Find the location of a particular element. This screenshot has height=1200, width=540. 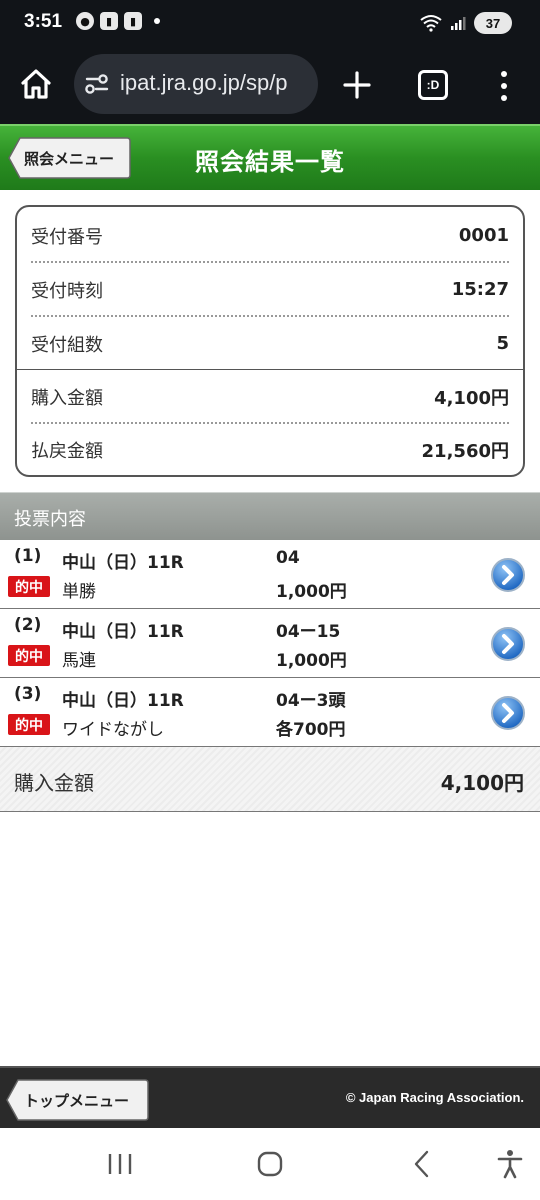

vote-number: (3) is located at coordinates (28, 694).